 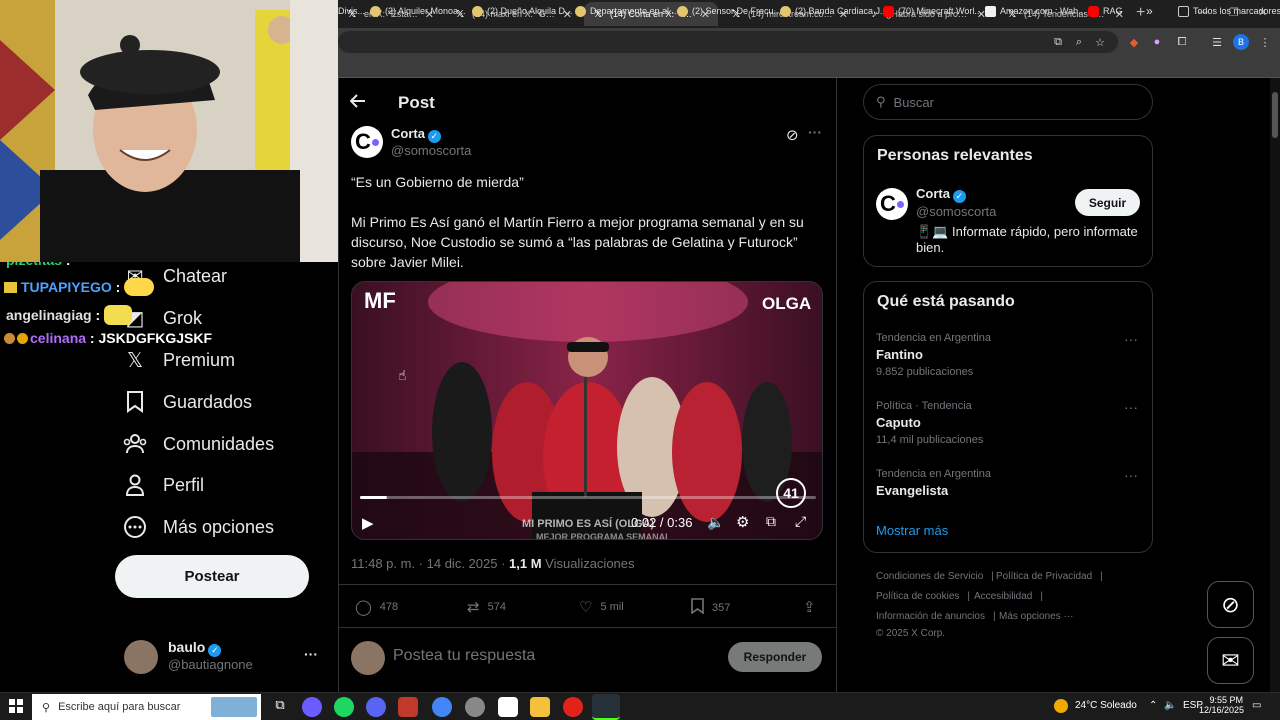 What do you see at coordinates (367, 142) in the screenshot?
I see `author-avatar: C` at bounding box center [367, 142].